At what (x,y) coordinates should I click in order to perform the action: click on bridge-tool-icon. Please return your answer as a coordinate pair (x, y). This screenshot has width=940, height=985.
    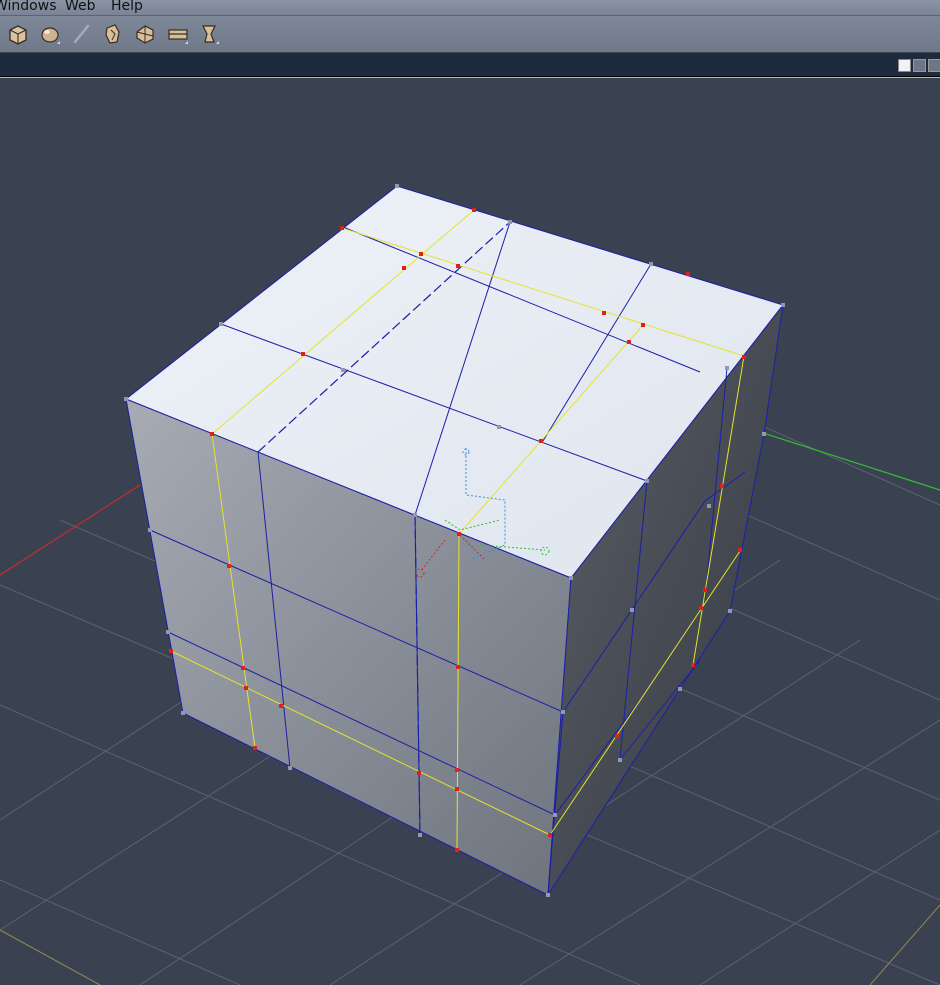
    Looking at the image, I should click on (178, 34).